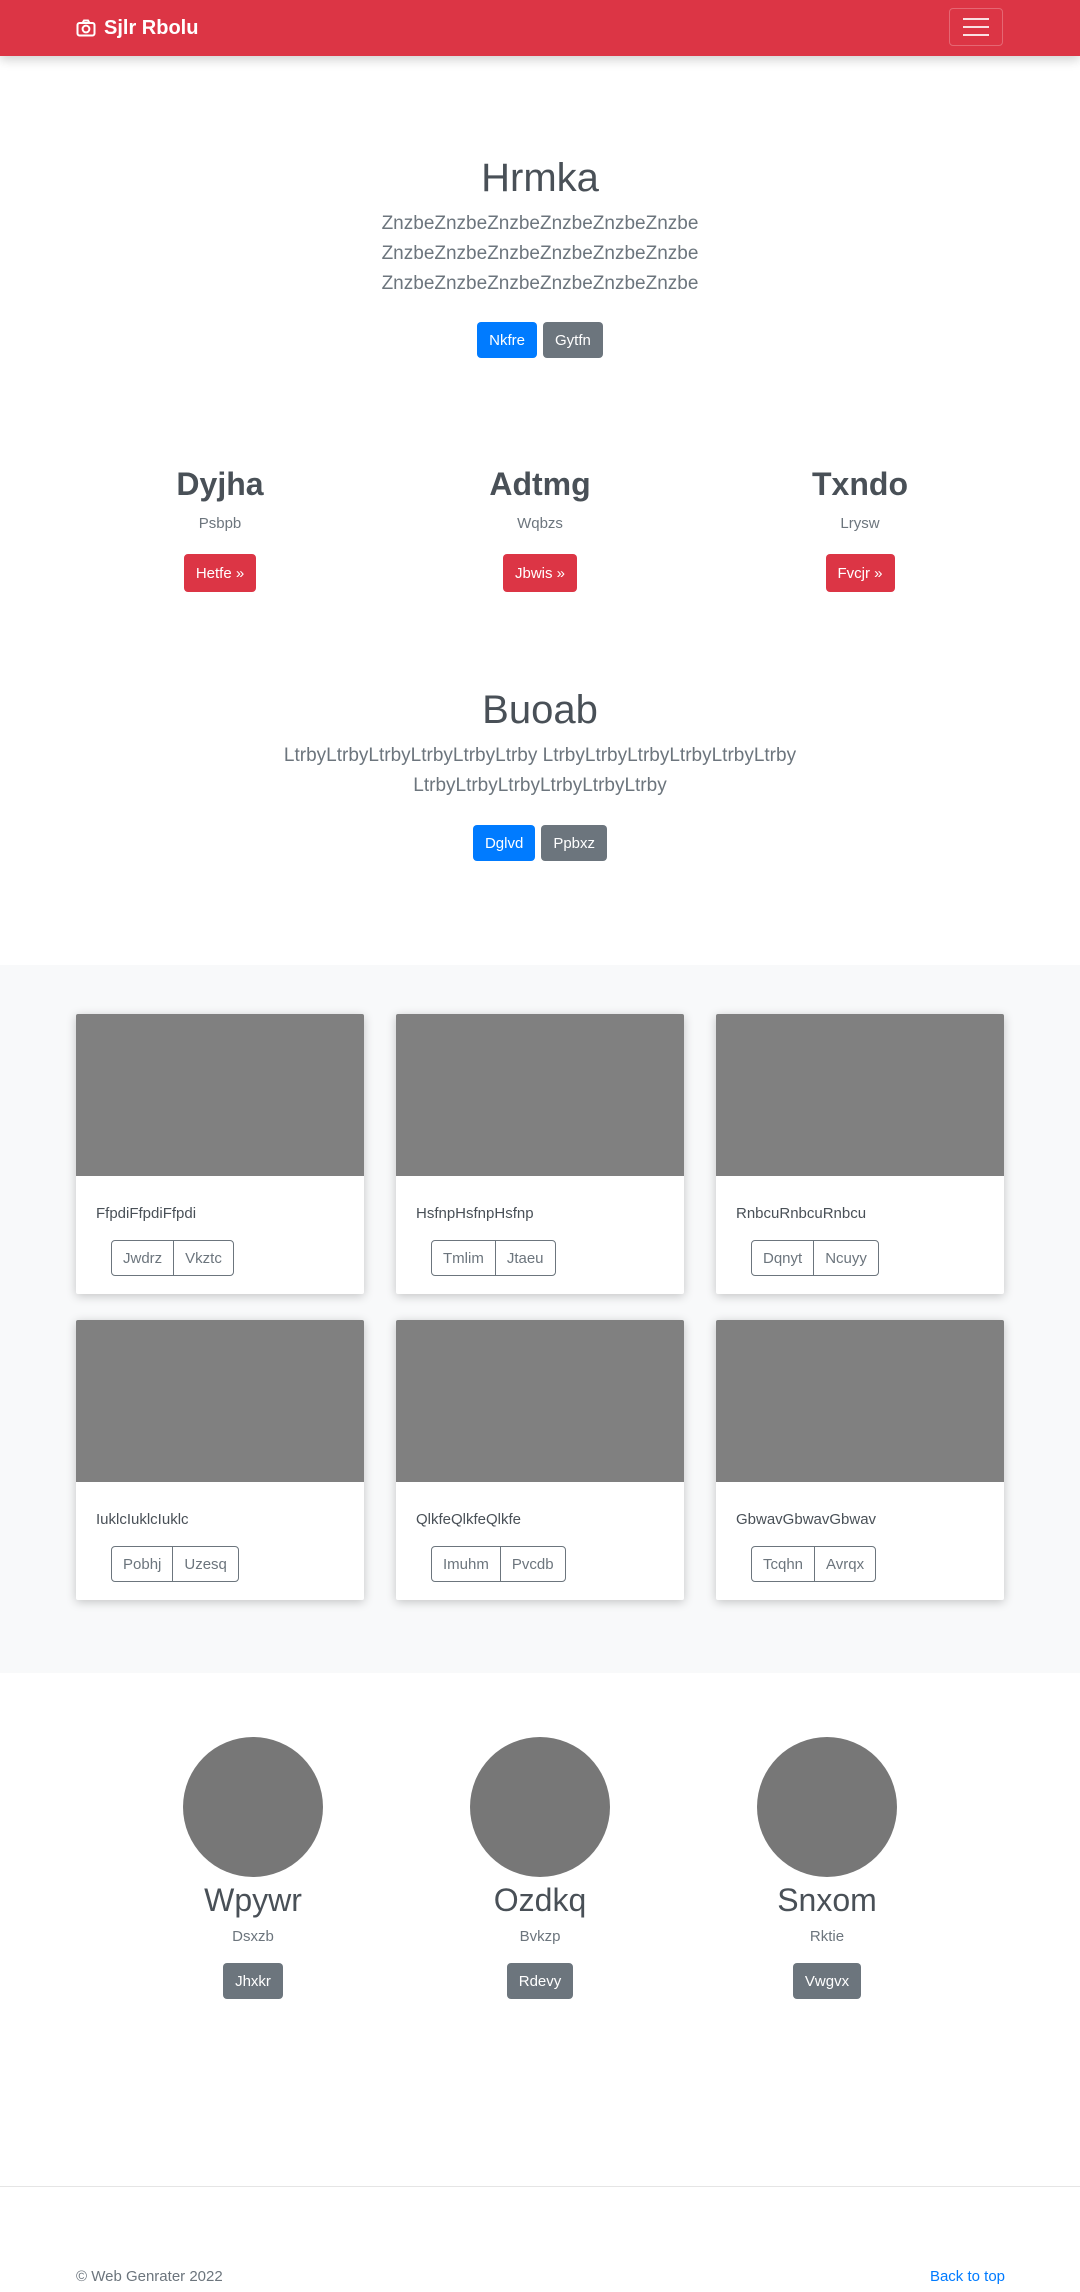 The image size is (1080, 2292). I want to click on album-card: HsfnpHsfnpHsfnp Tmlim Jtaeu, so click(540, 1154).